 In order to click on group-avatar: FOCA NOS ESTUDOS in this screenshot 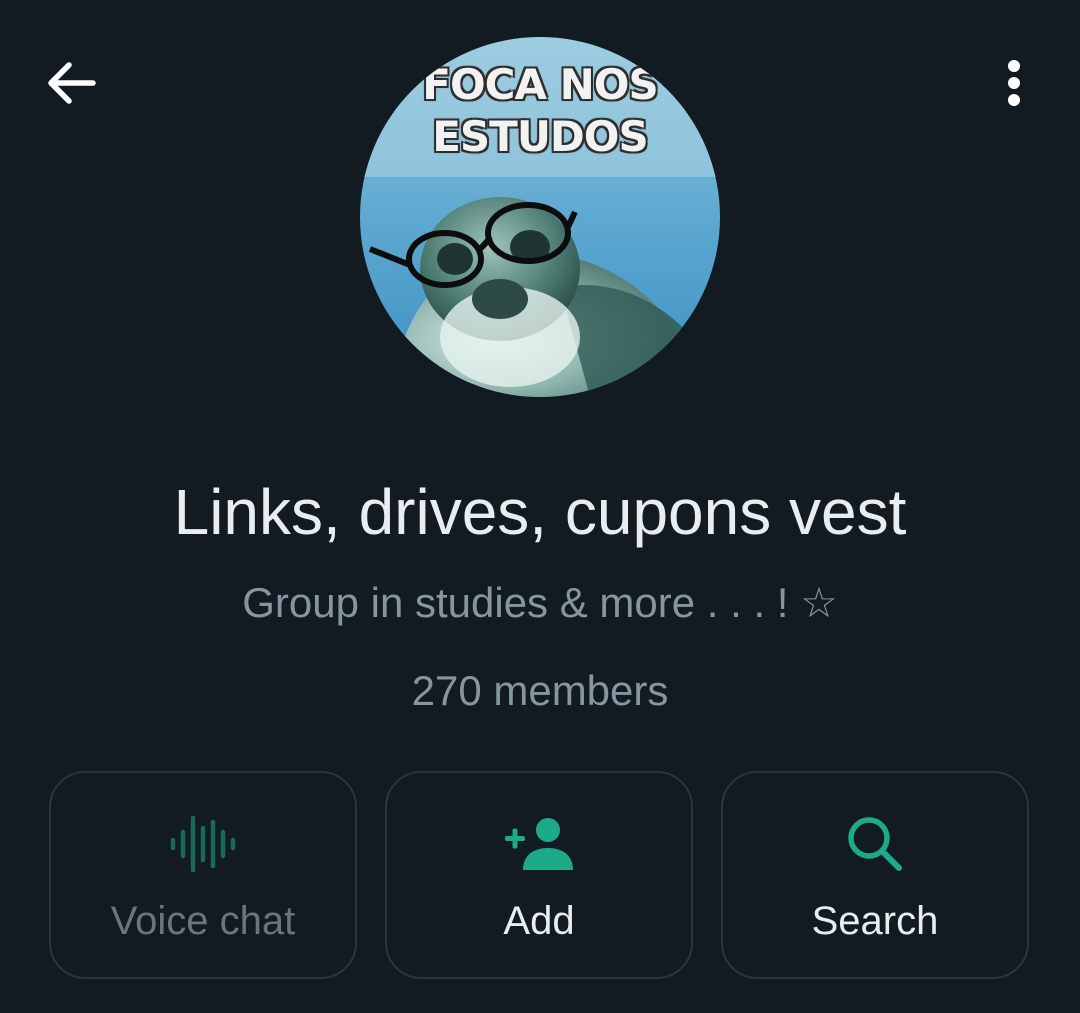, I will do `click(540, 217)`.